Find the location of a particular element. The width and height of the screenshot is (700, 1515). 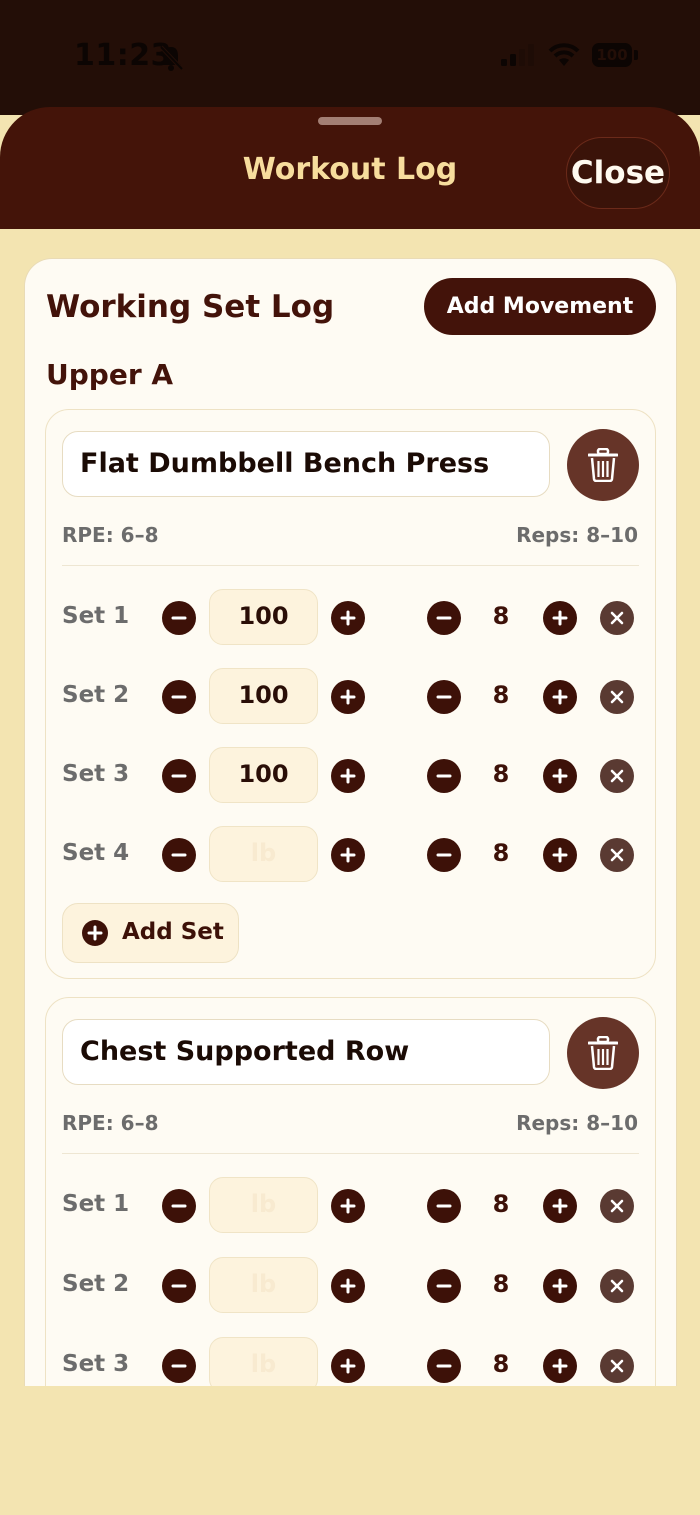

close-button: Close is located at coordinates (618, 173).